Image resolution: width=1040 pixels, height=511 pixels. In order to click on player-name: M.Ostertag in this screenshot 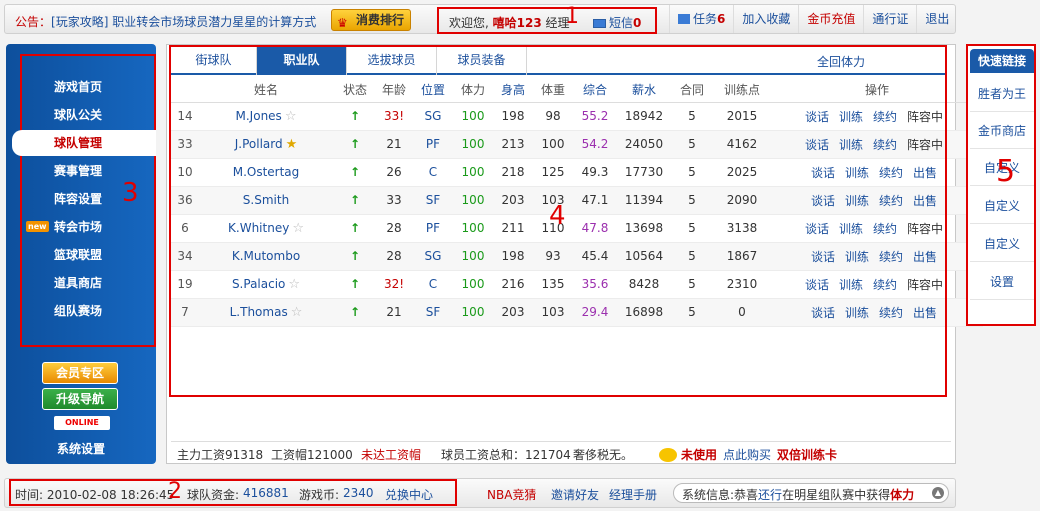, I will do `click(266, 172)`.